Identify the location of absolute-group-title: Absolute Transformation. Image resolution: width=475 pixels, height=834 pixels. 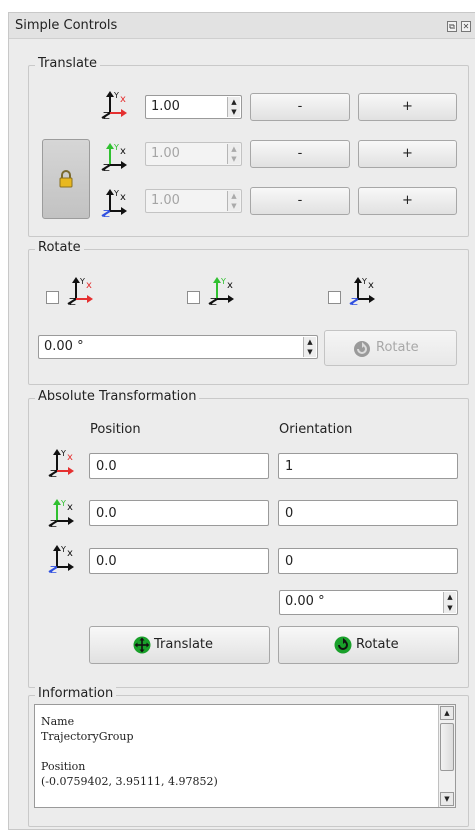
(117, 396).